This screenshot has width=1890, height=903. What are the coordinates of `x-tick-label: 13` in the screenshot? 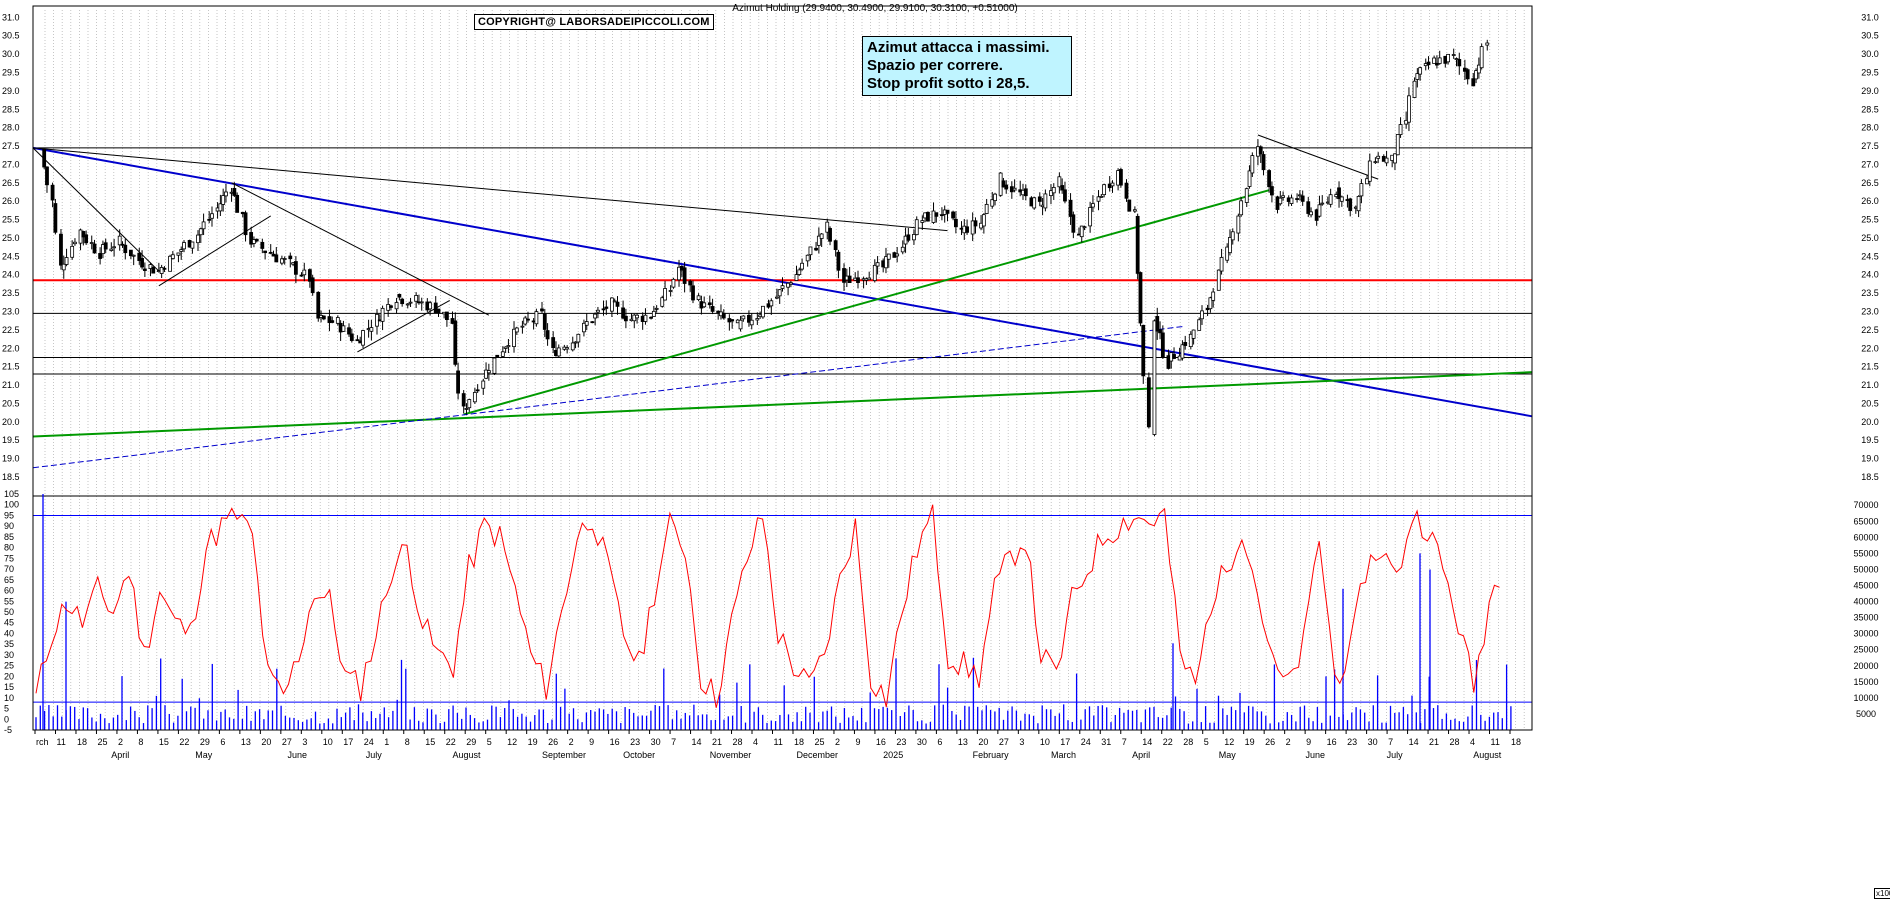 It's located at (963, 742).